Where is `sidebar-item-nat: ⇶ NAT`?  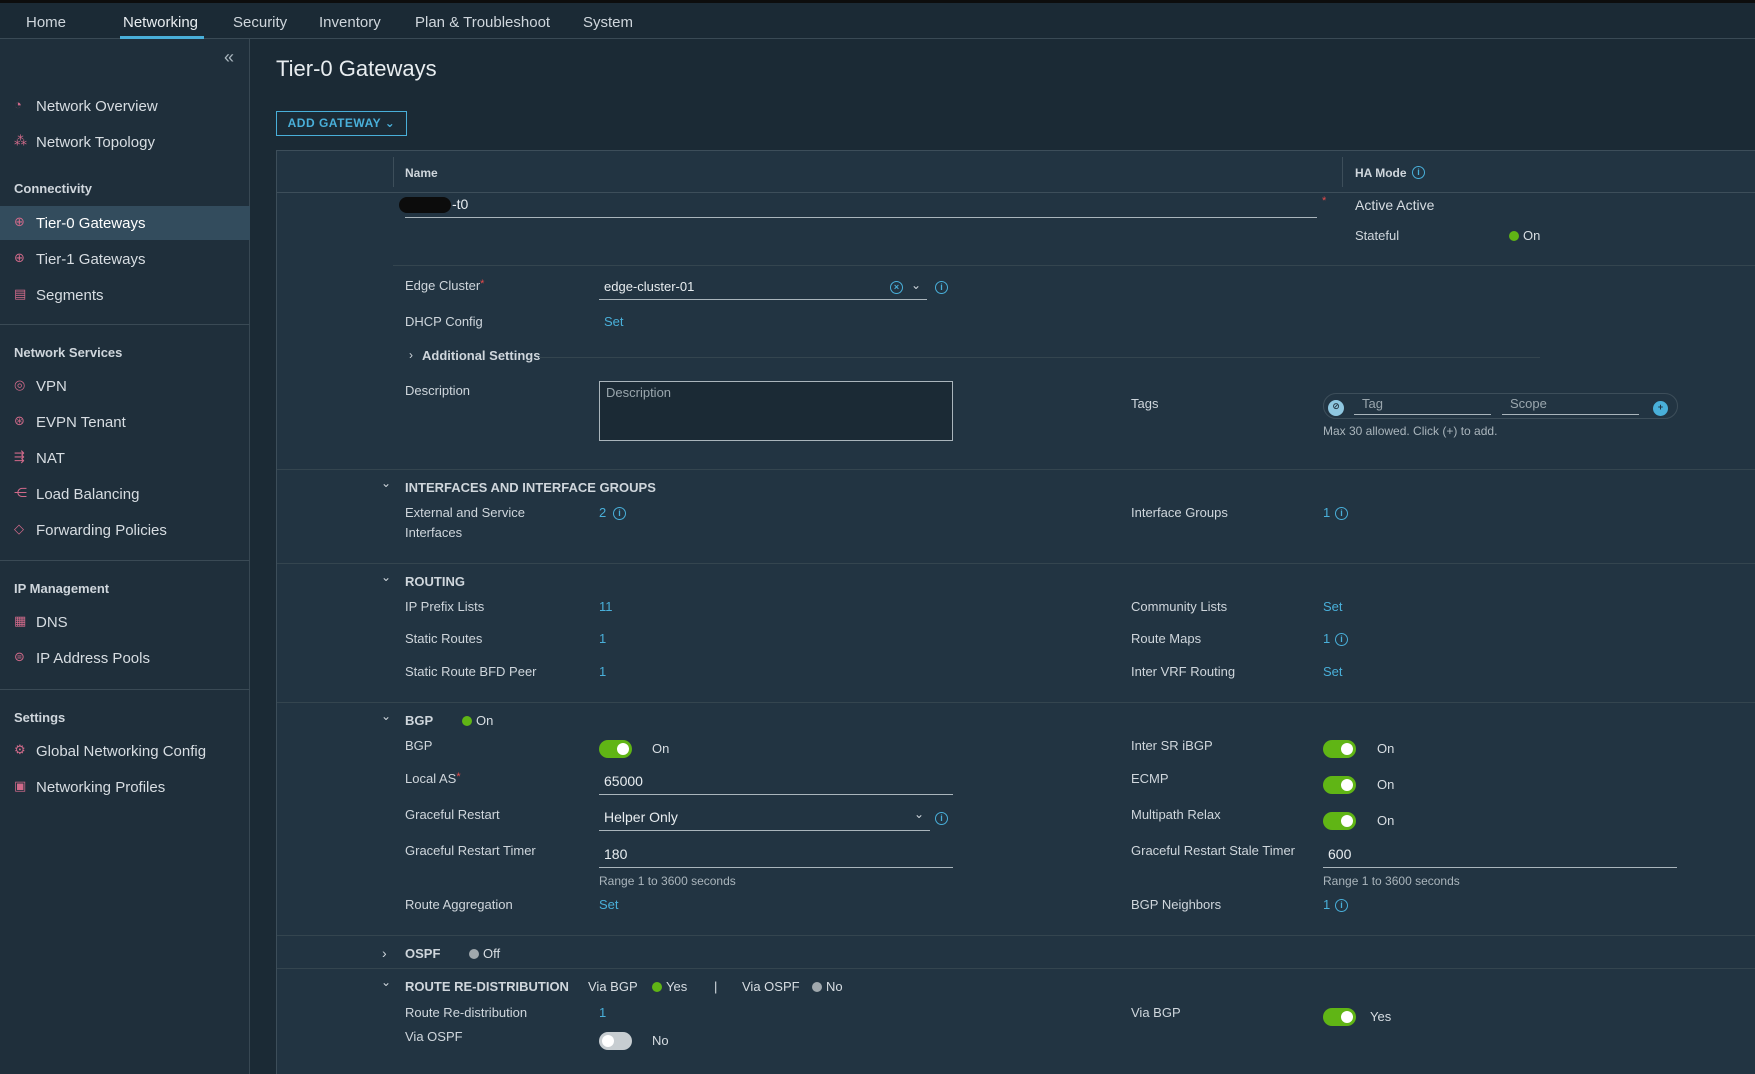 sidebar-item-nat: ⇶ NAT is located at coordinates (125, 458).